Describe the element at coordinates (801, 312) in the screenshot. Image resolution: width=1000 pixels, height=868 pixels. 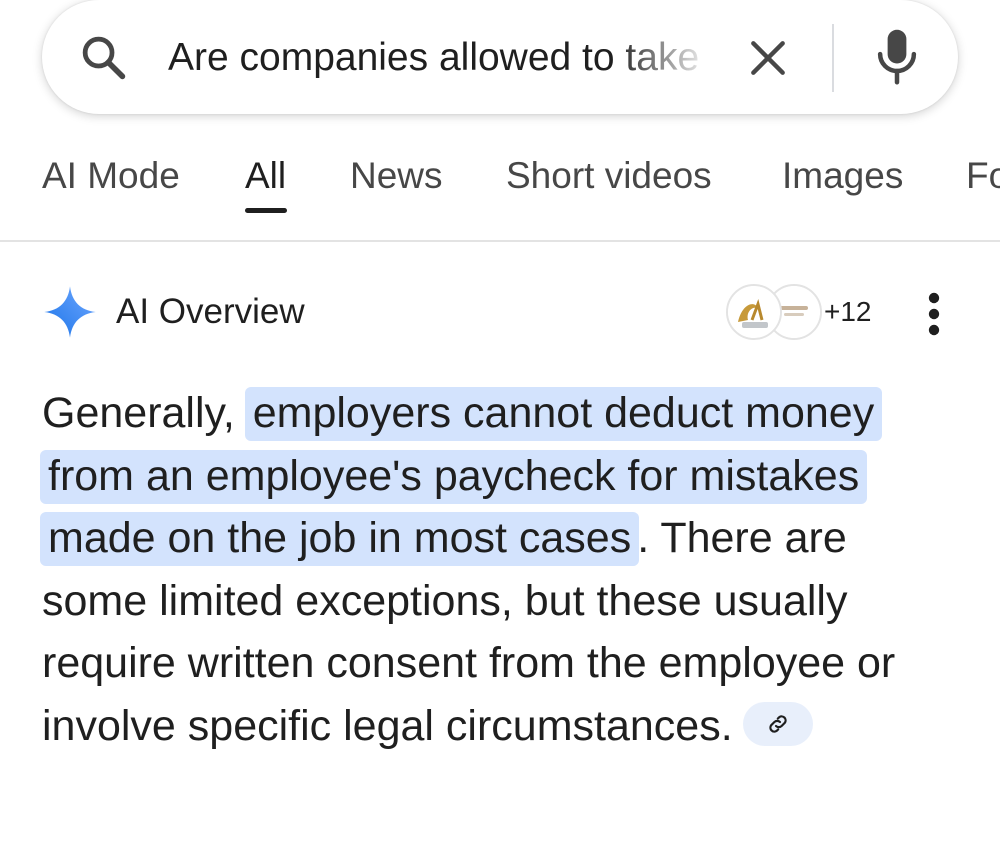
I see `sources-button: +12` at that location.